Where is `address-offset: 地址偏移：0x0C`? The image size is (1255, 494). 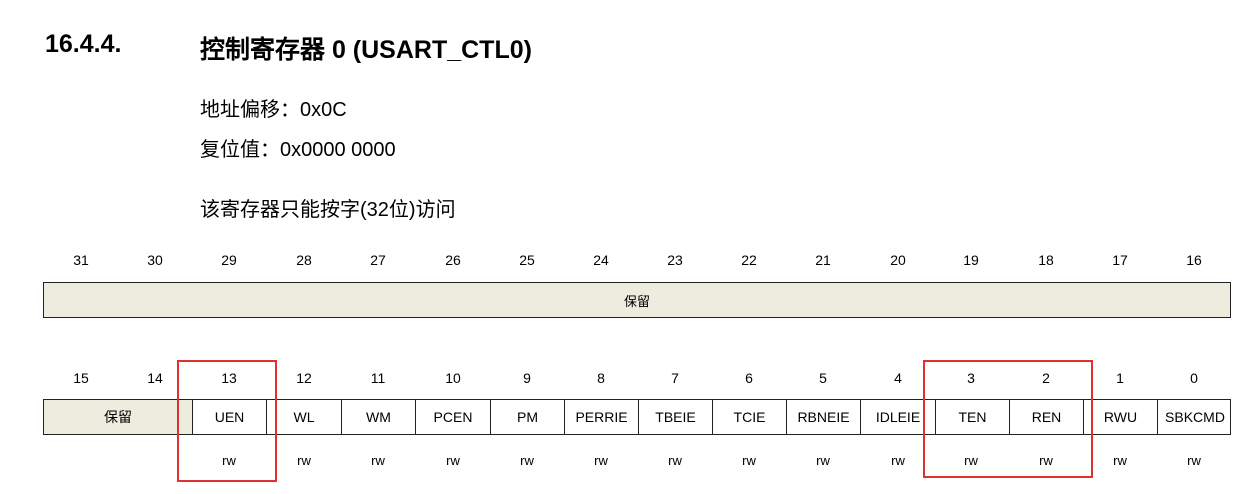 address-offset: 地址偏移：0x0C is located at coordinates (273, 110).